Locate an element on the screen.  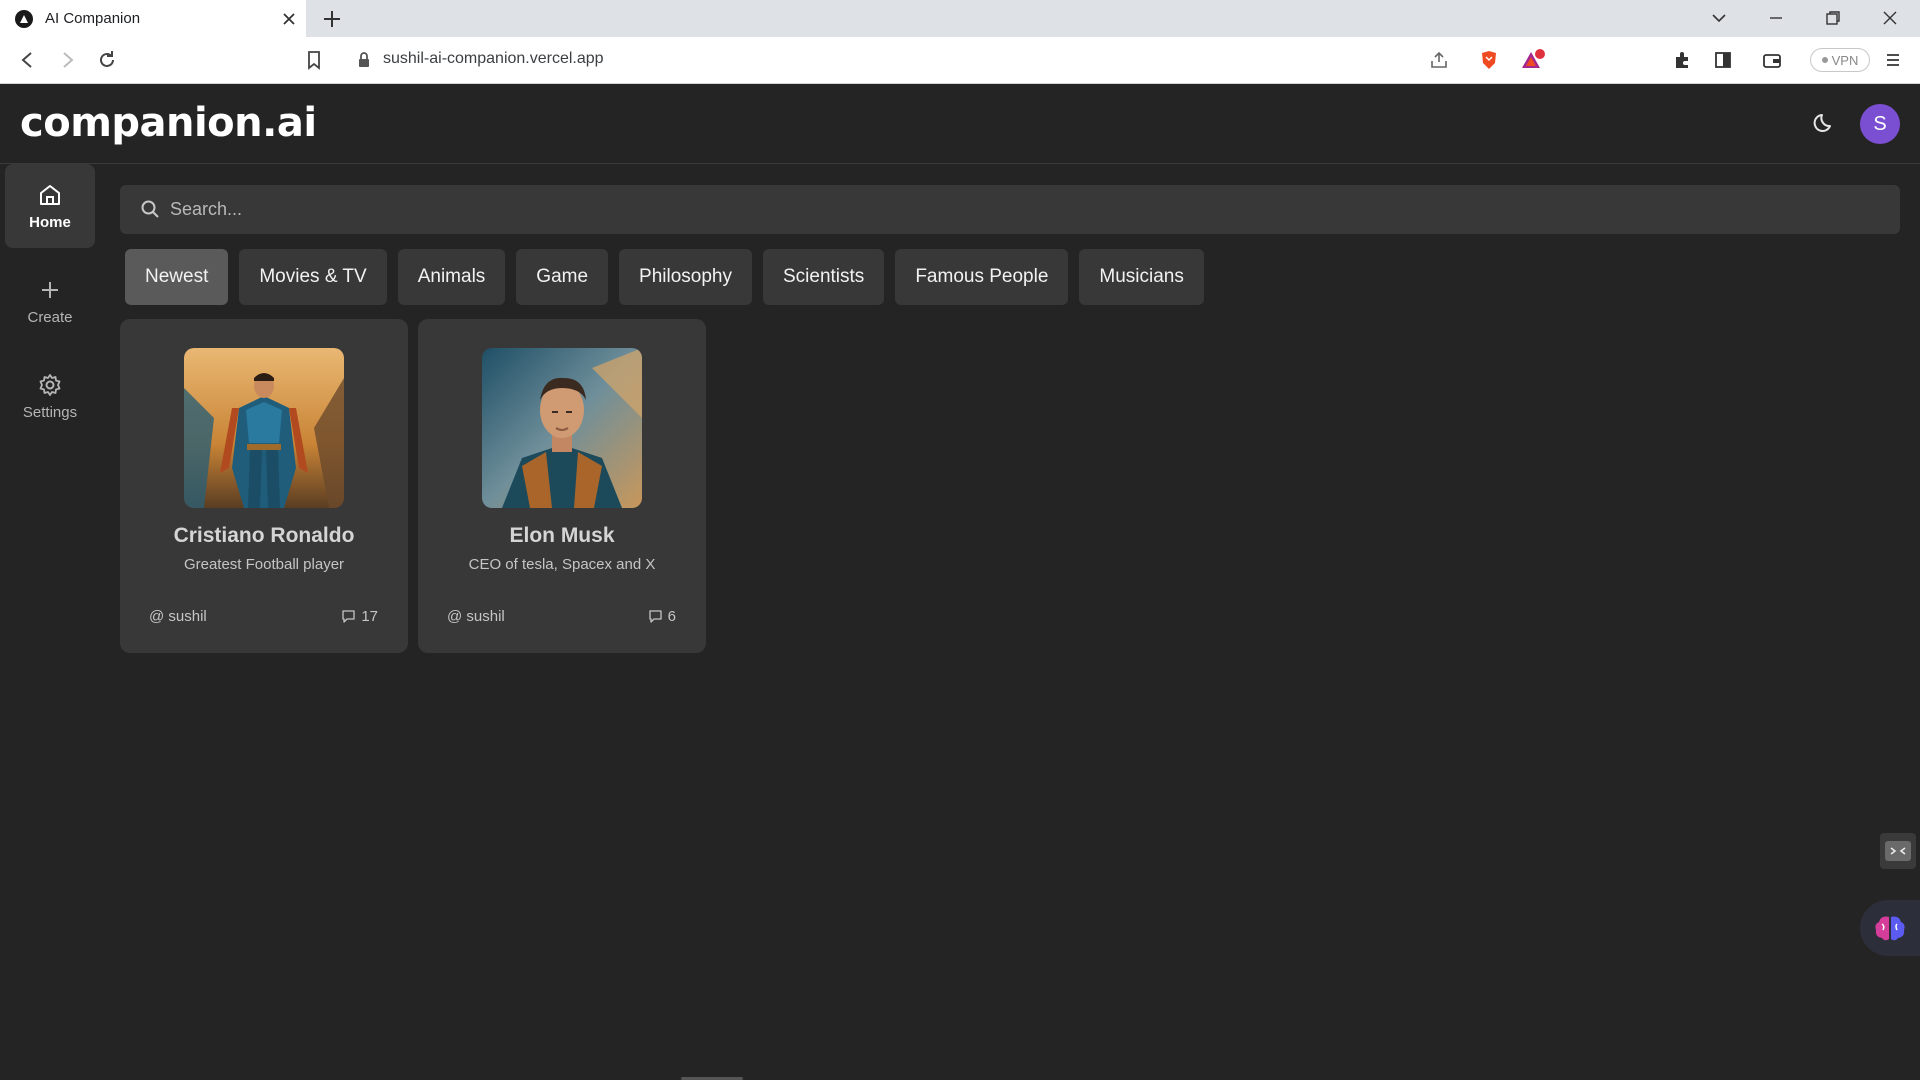
category-chip-newest: Newest is located at coordinates (177, 277).